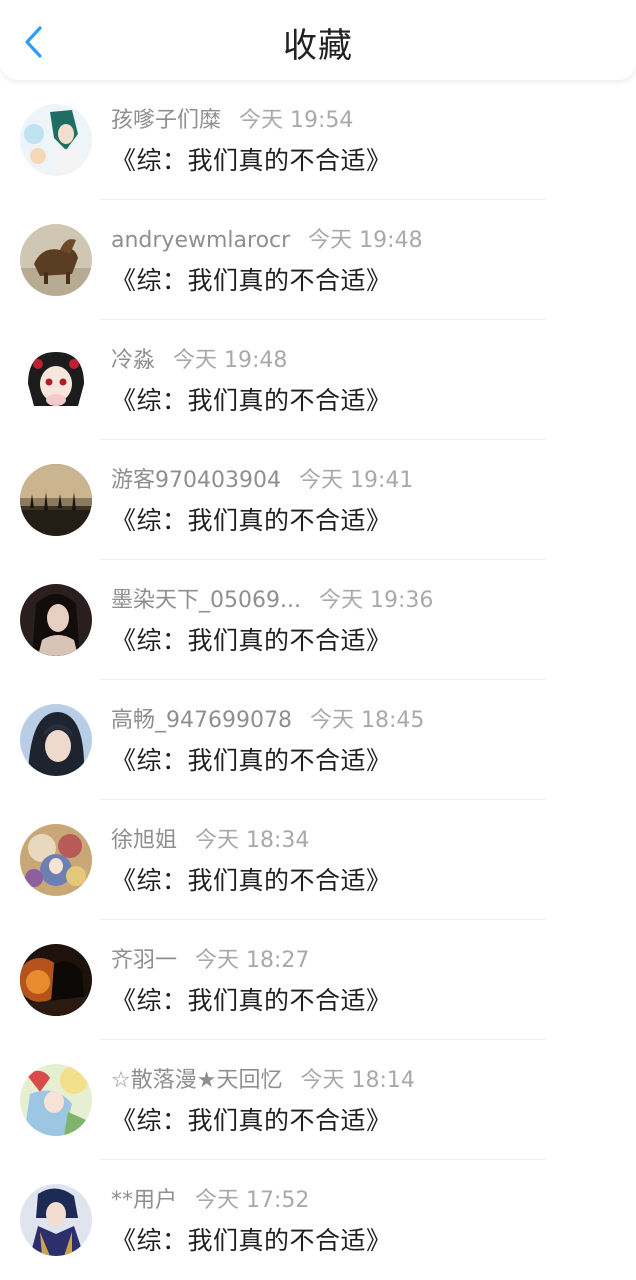  What do you see at coordinates (232, 121) in the screenshot?
I see `item-meta: 孩嗲子们糜 今天 19:54` at bounding box center [232, 121].